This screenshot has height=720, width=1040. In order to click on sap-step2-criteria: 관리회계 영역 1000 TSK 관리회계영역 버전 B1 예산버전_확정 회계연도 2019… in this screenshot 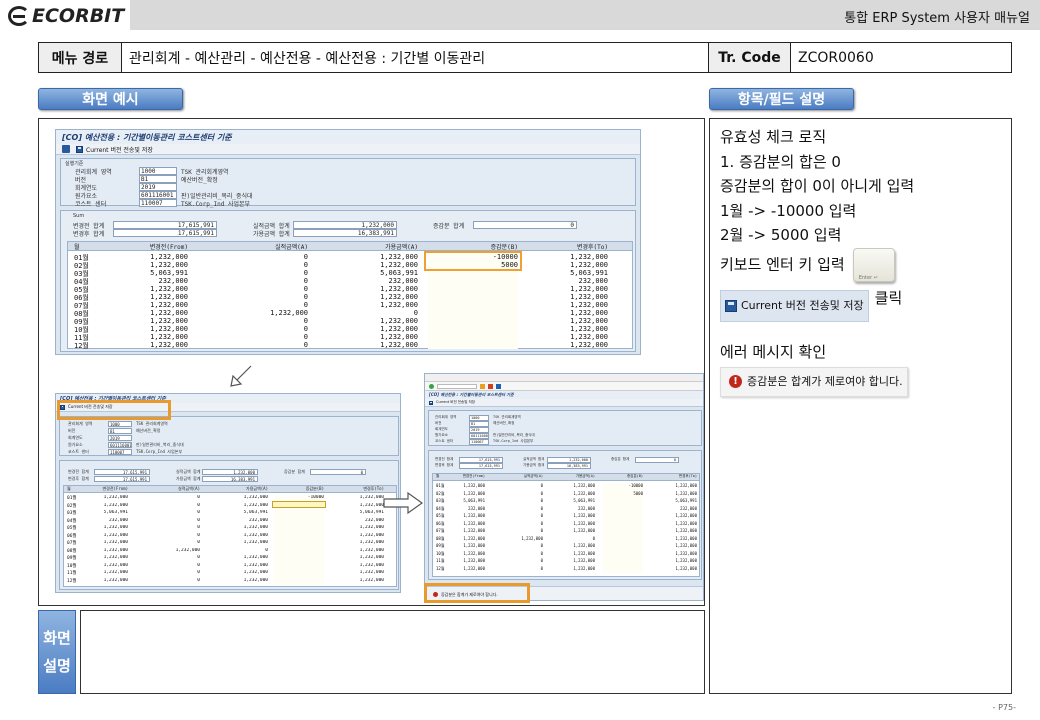, I will do `click(565, 428)`.